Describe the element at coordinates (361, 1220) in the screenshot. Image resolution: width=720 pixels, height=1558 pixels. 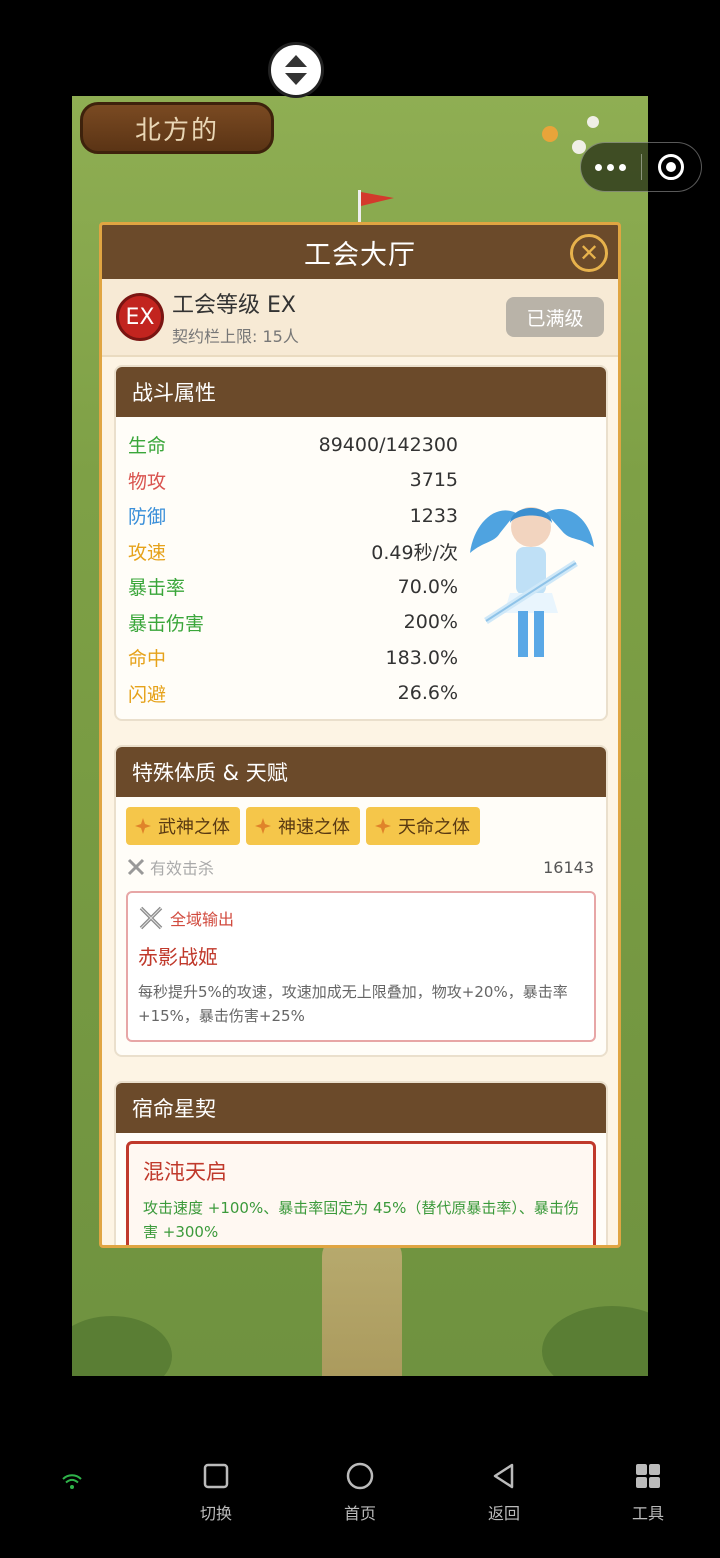
I see `fate-description: 攻击速度 +100%、暴击率固定为 45%（替代原暴击率）、暴击伤害 +300%` at that location.